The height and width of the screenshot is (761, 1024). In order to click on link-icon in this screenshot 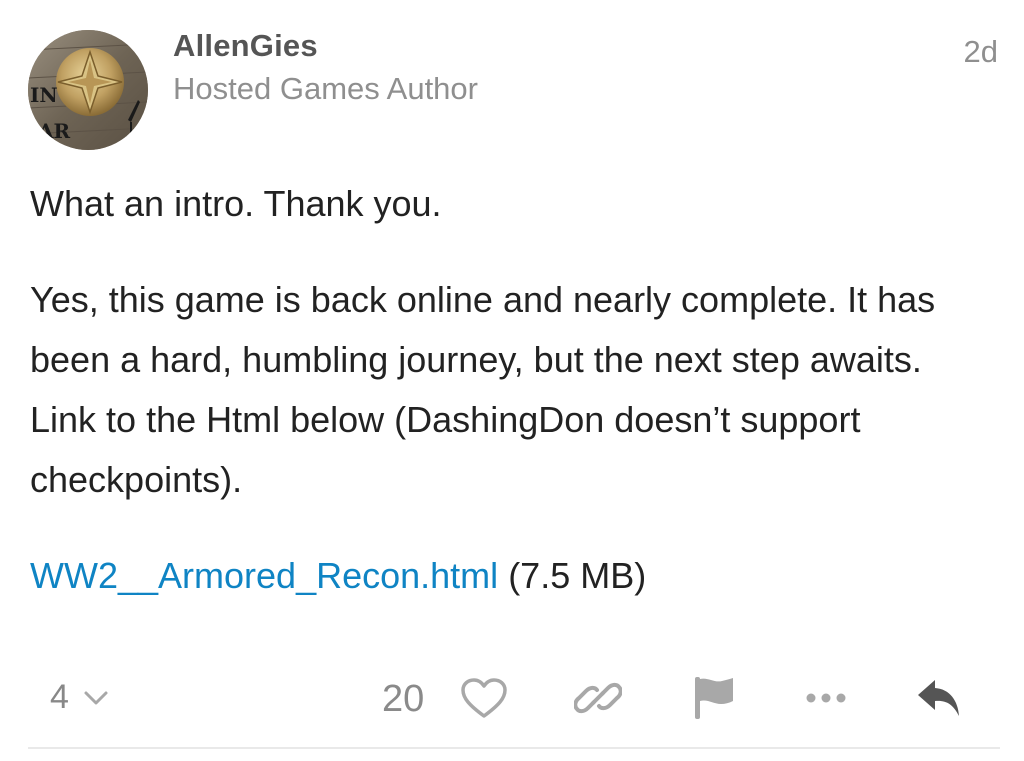, I will do `click(598, 698)`.